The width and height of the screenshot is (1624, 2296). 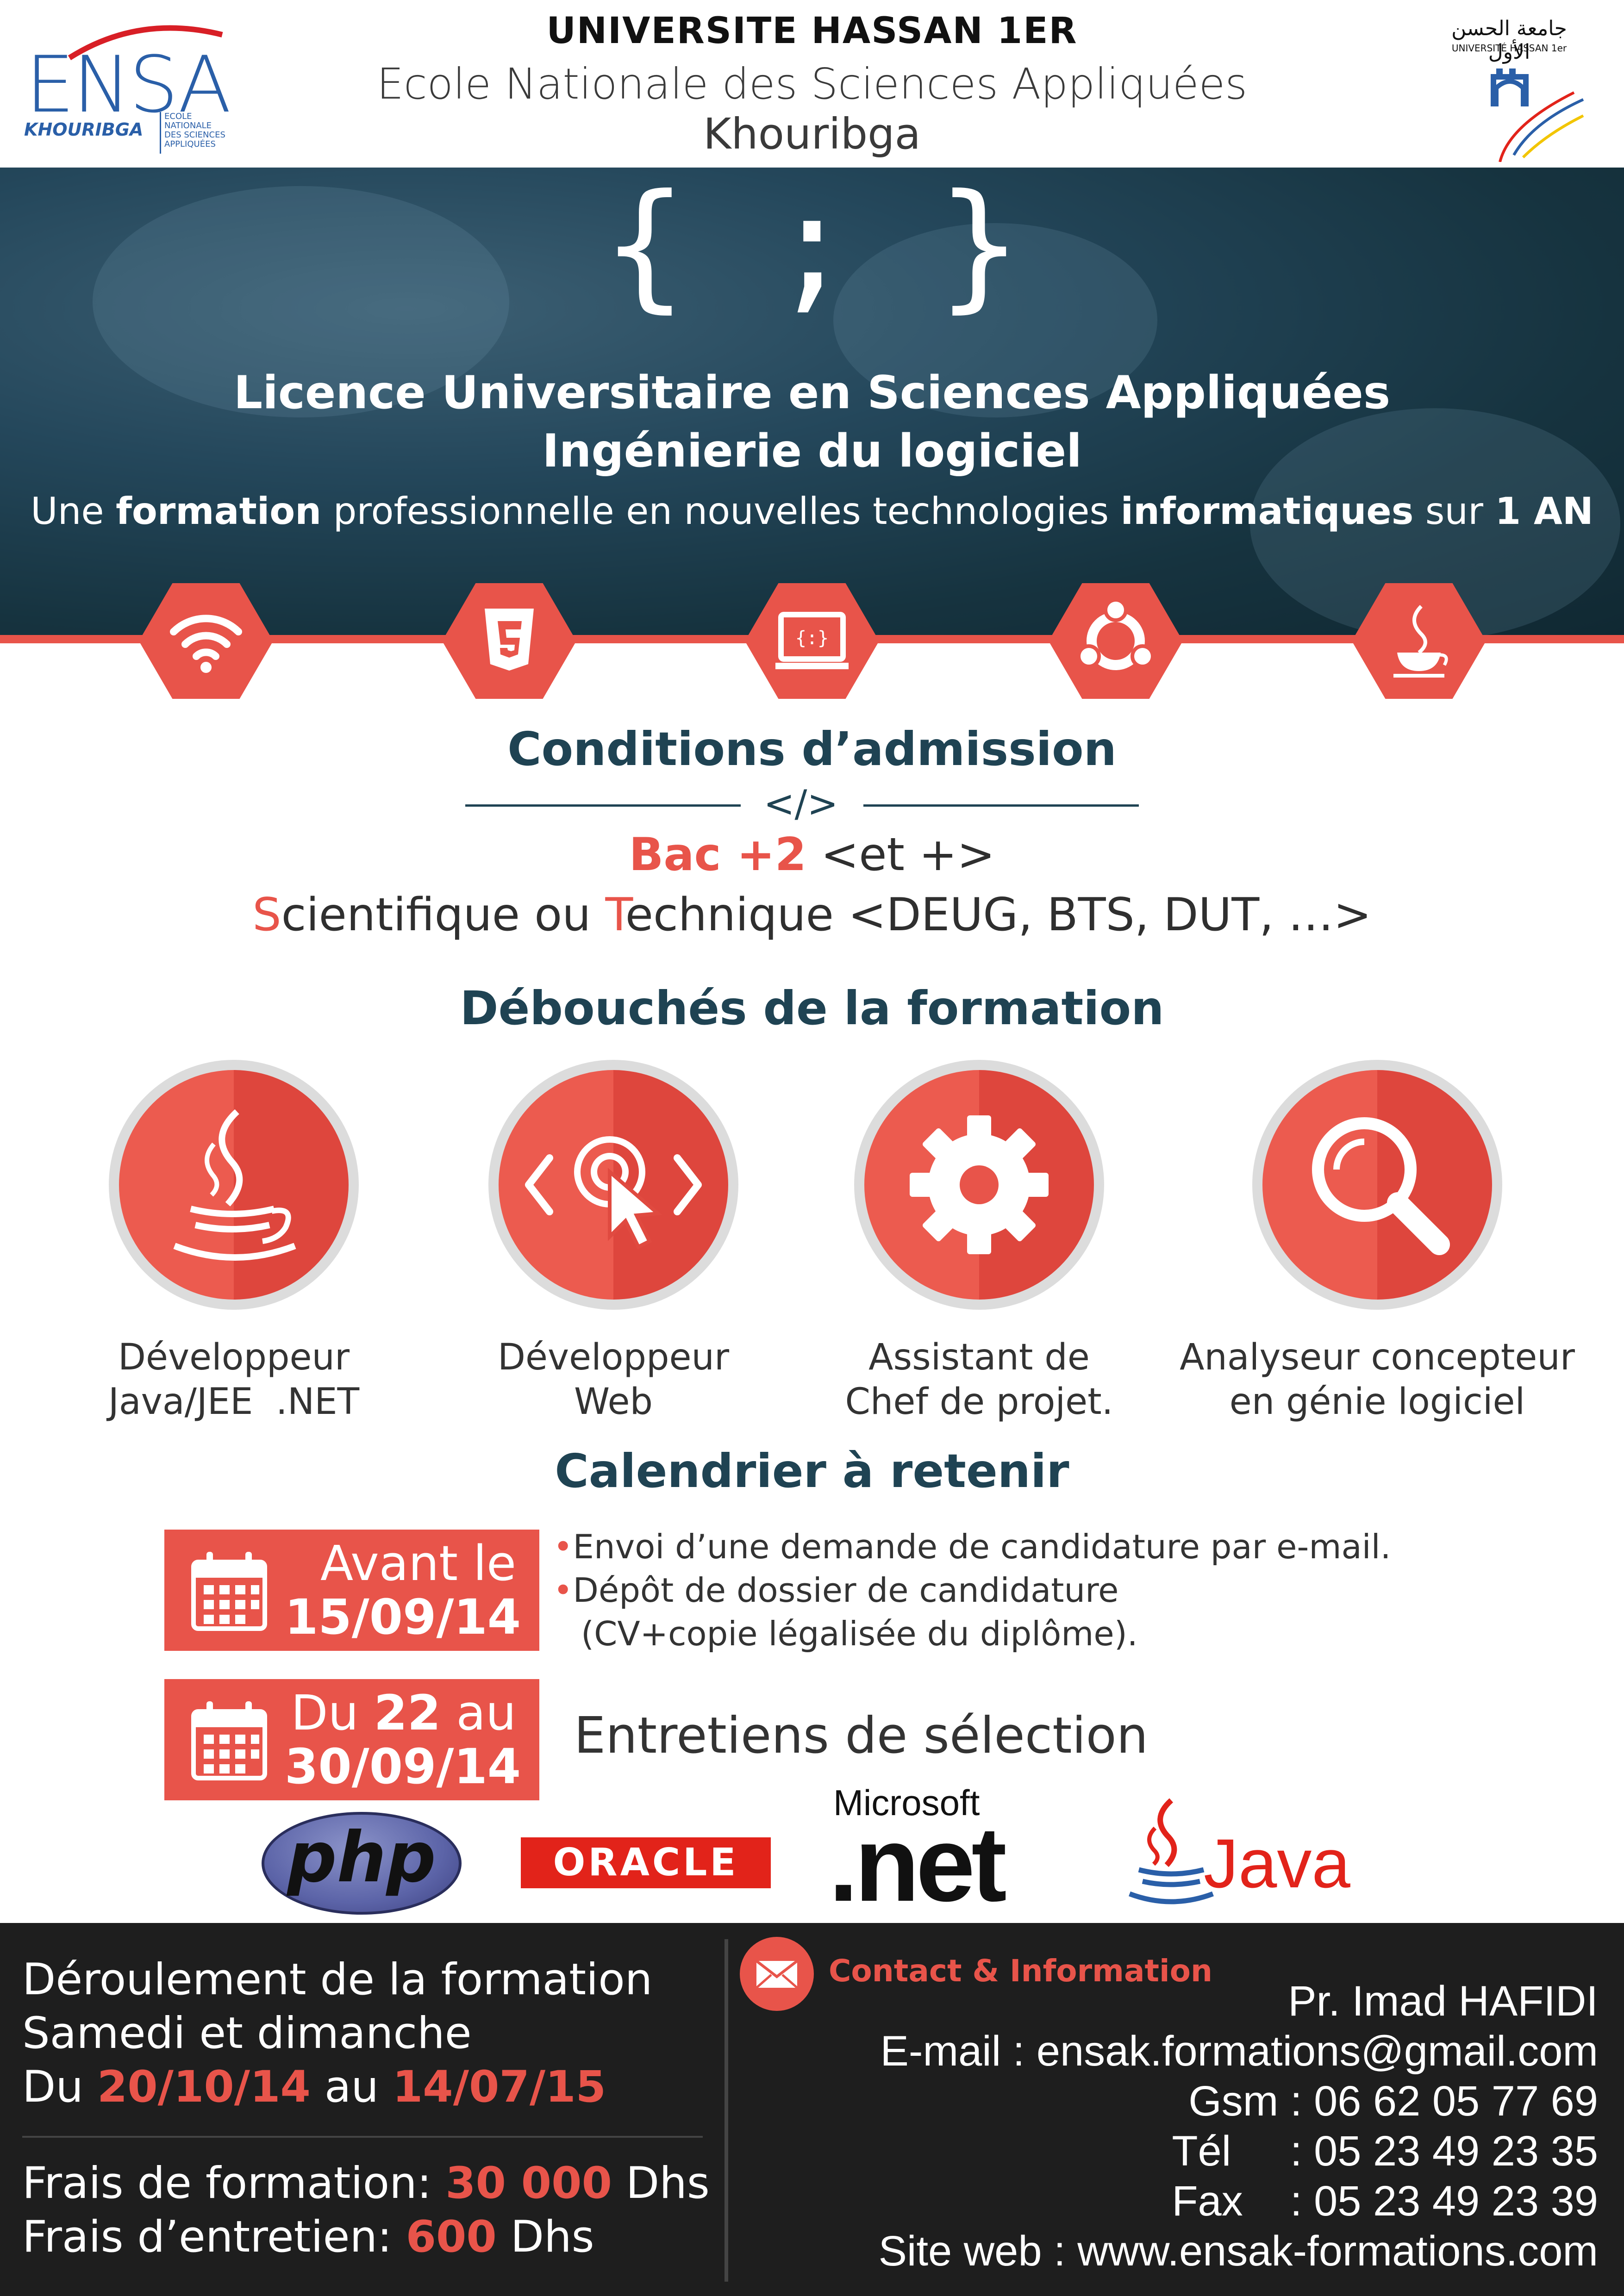 What do you see at coordinates (1443, 2001) in the screenshot?
I see `contact-name: Pr. Imad HAFIDI` at bounding box center [1443, 2001].